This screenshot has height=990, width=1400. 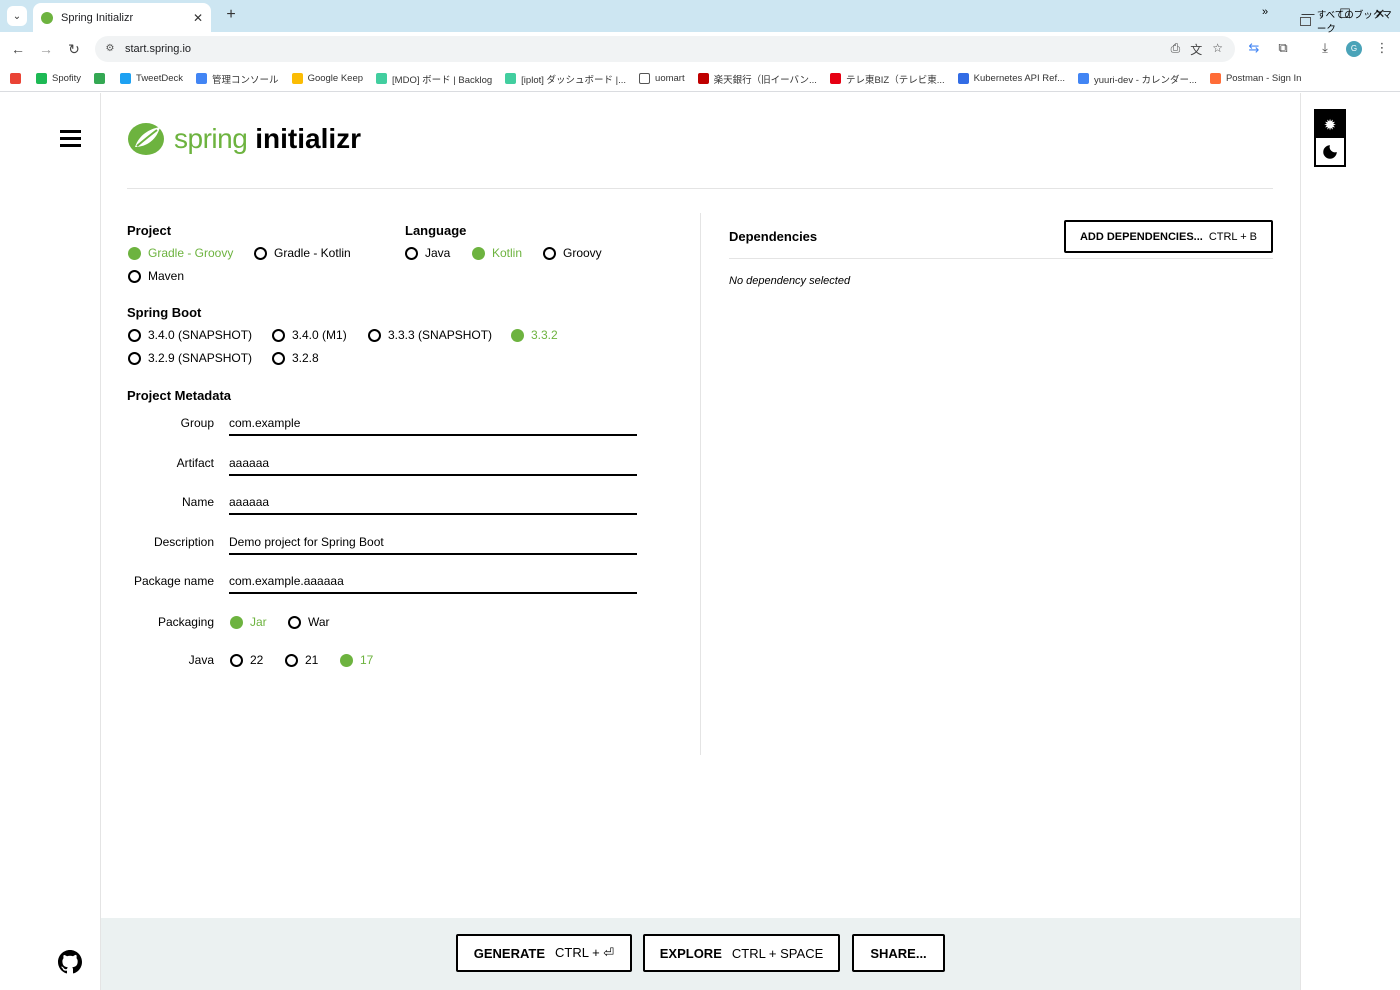 I want to click on bookmark-label: TweetDeck, so click(x=160, y=78).